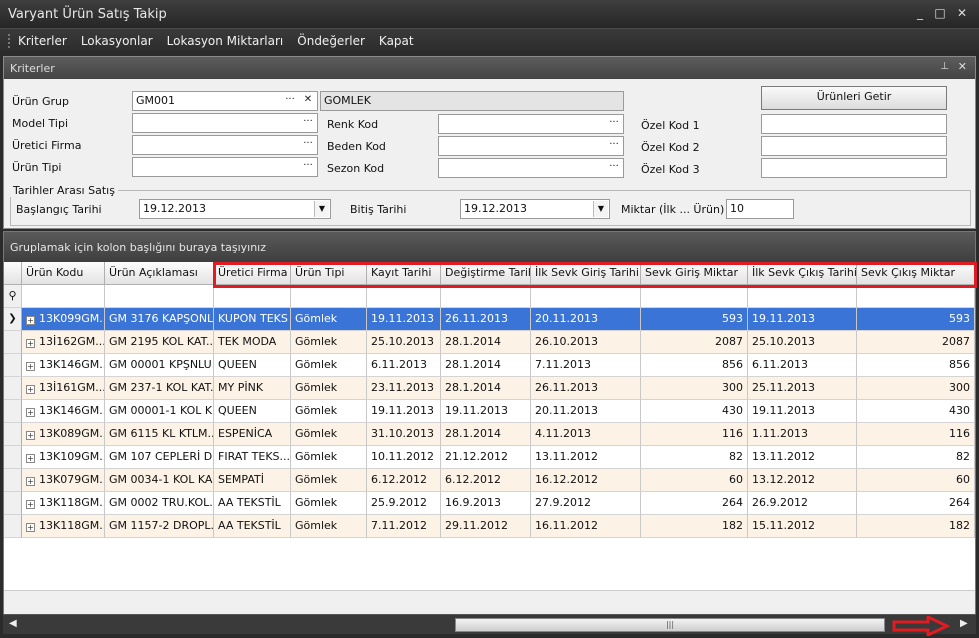 The image size is (979, 638). I want to click on cell-sevk-giris-miktar: 856, so click(694, 365).